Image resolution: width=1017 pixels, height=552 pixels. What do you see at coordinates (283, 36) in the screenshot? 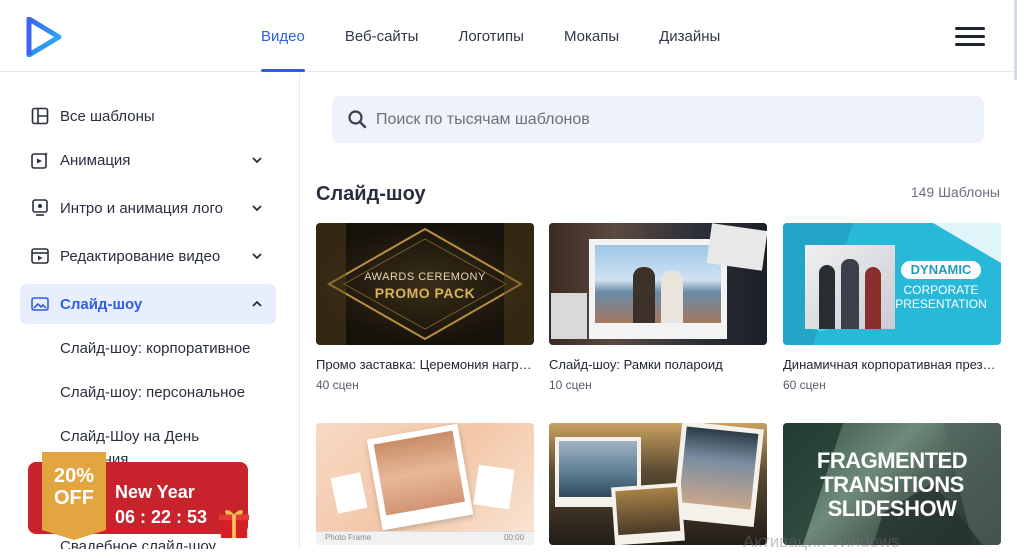
I see `nav-video: Видео` at bounding box center [283, 36].